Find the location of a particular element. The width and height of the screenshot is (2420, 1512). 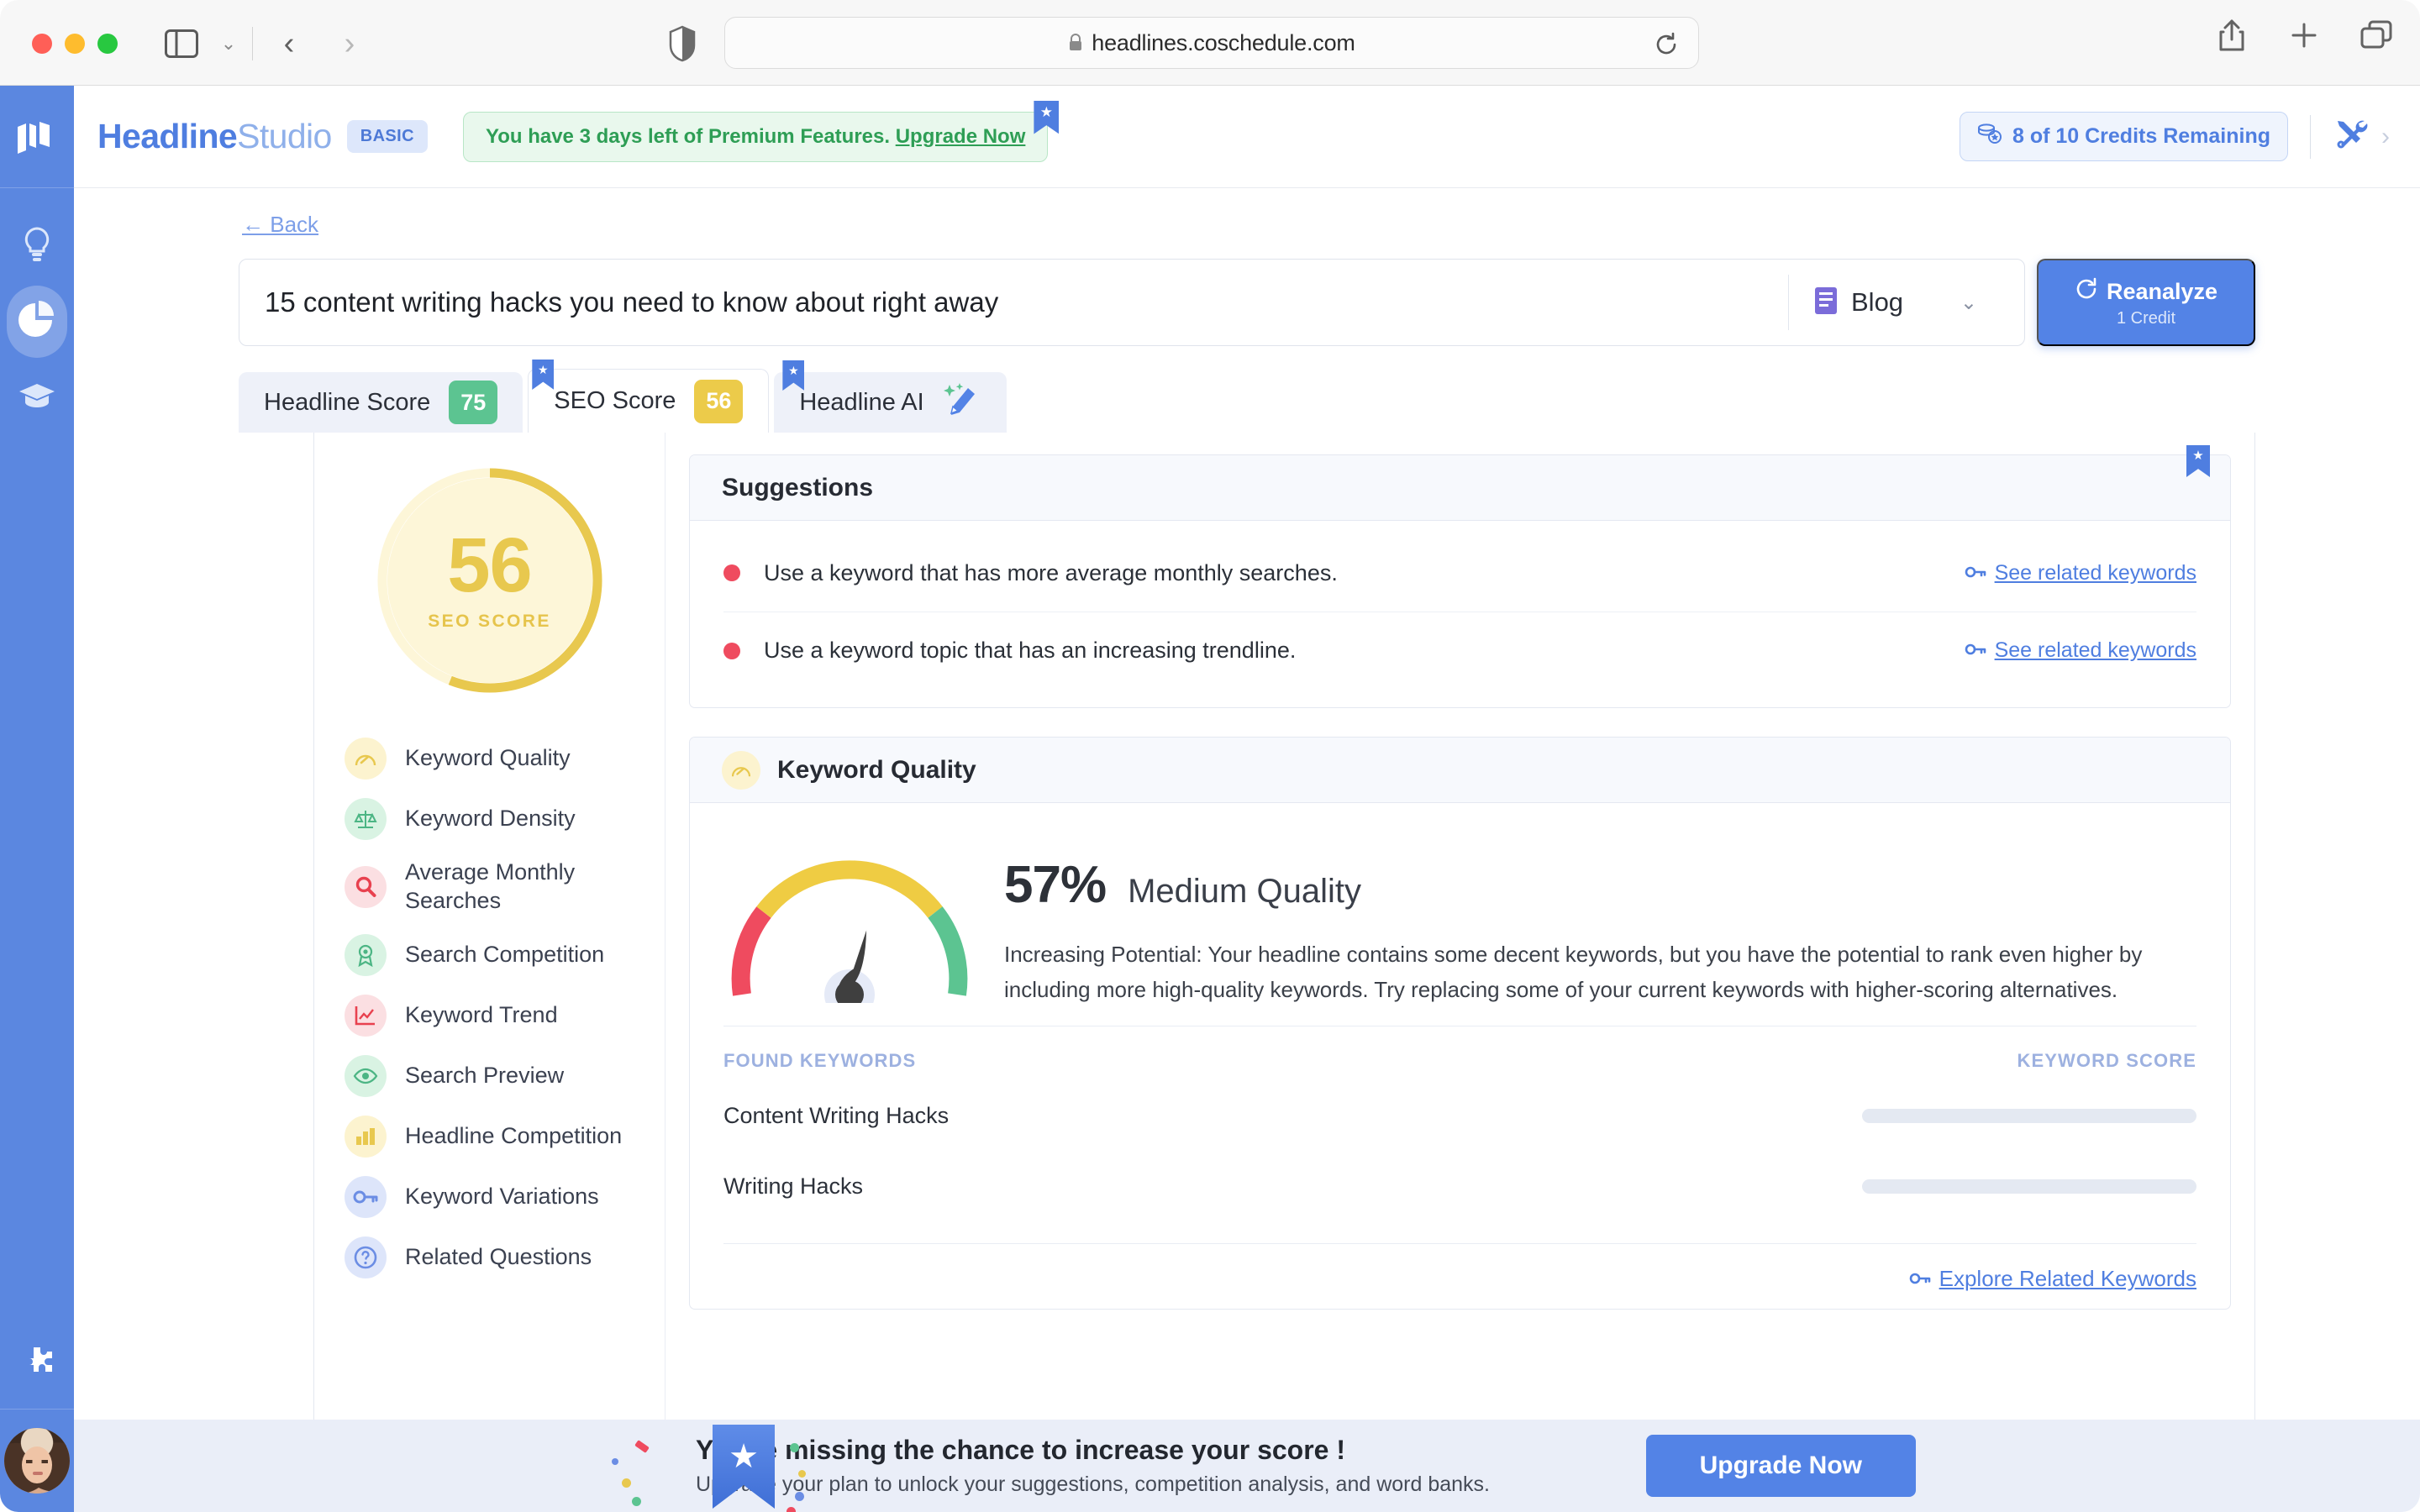

tab-headline-ai: ★ Headline AI is located at coordinates (891, 396).